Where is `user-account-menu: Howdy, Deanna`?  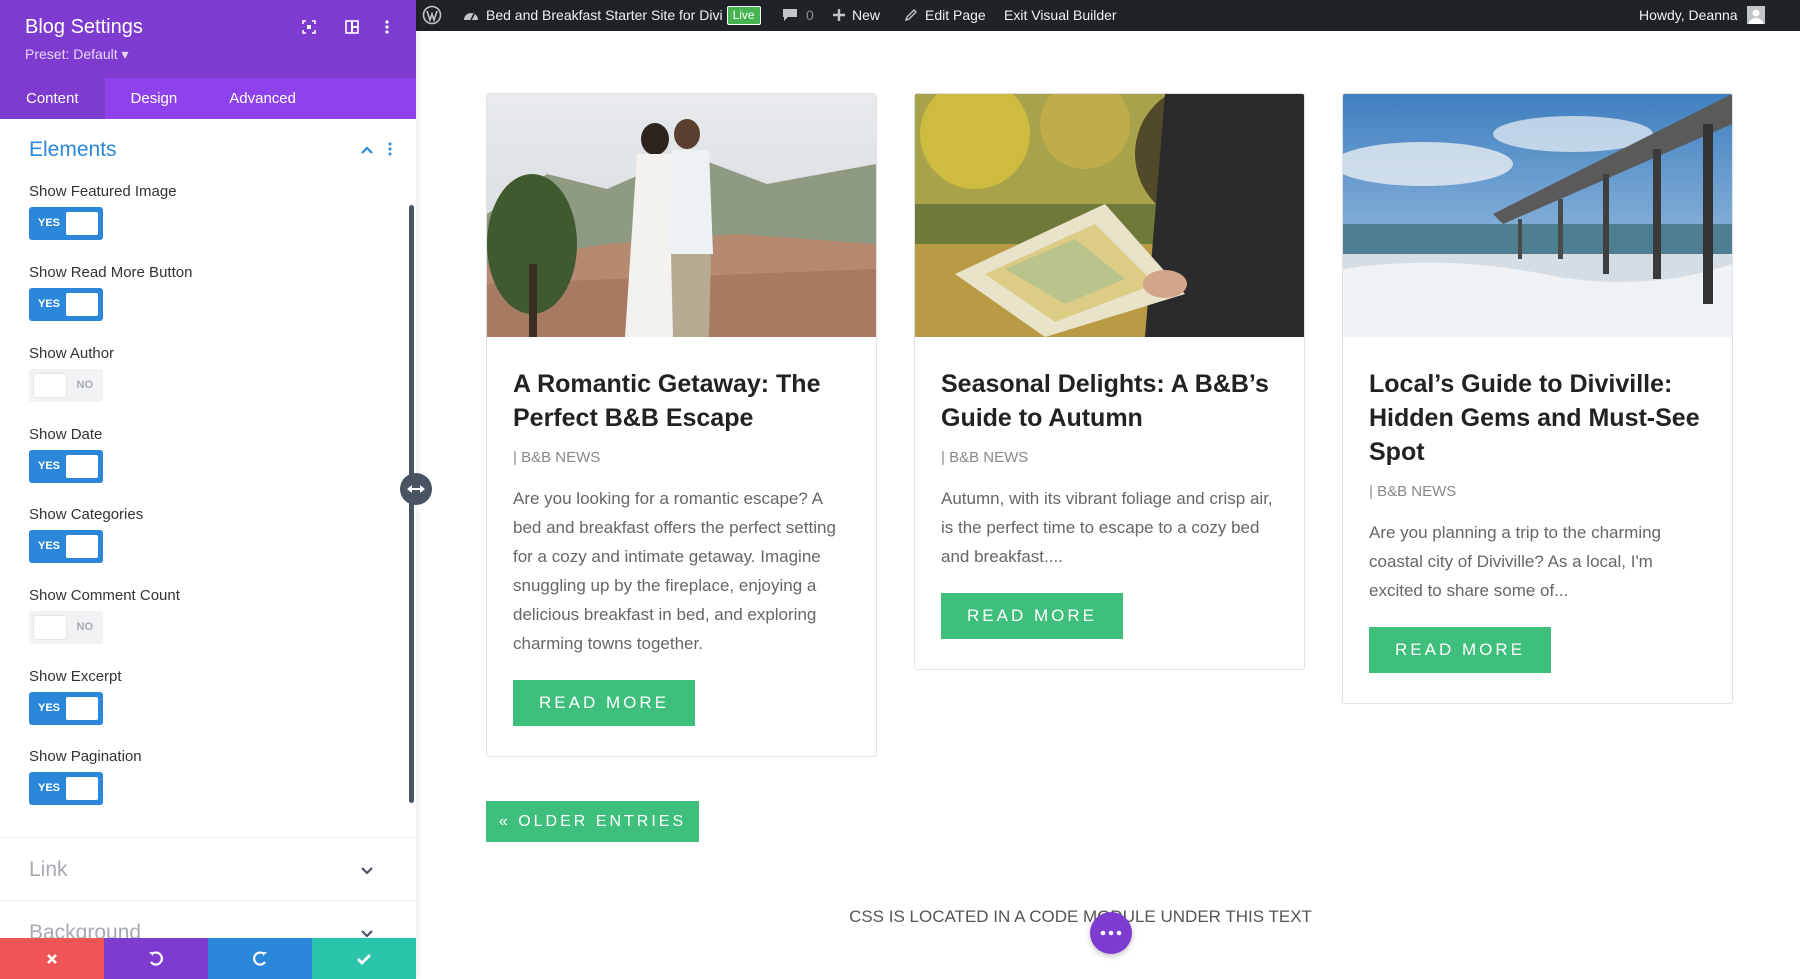 user-account-menu: Howdy, Deanna is located at coordinates (1702, 15).